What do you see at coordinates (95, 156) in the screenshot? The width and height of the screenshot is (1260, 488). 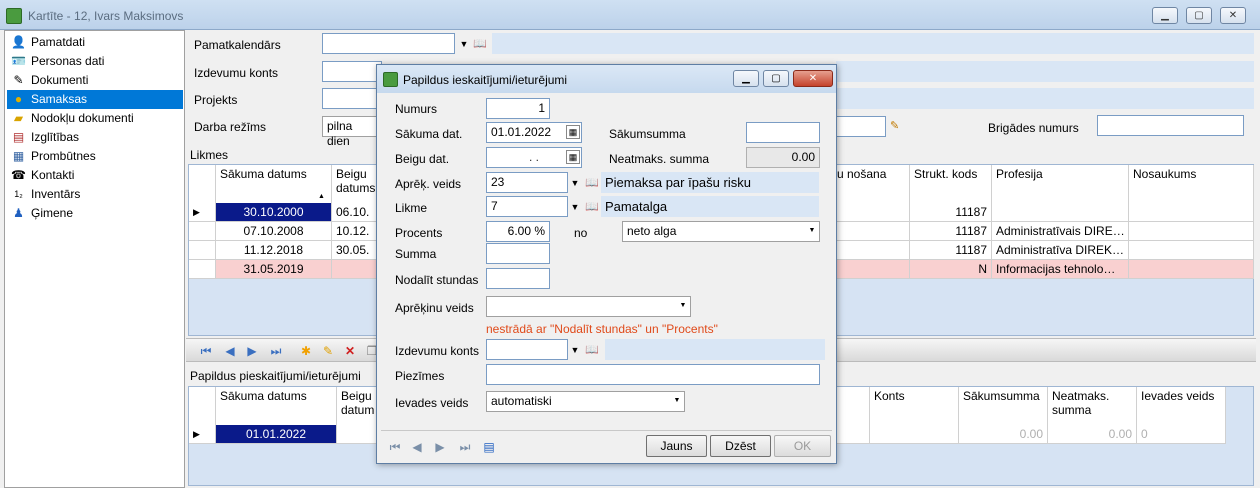 I see `sidebar-item-prombutnes: ▦ Prombūtnes` at bounding box center [95, 156].